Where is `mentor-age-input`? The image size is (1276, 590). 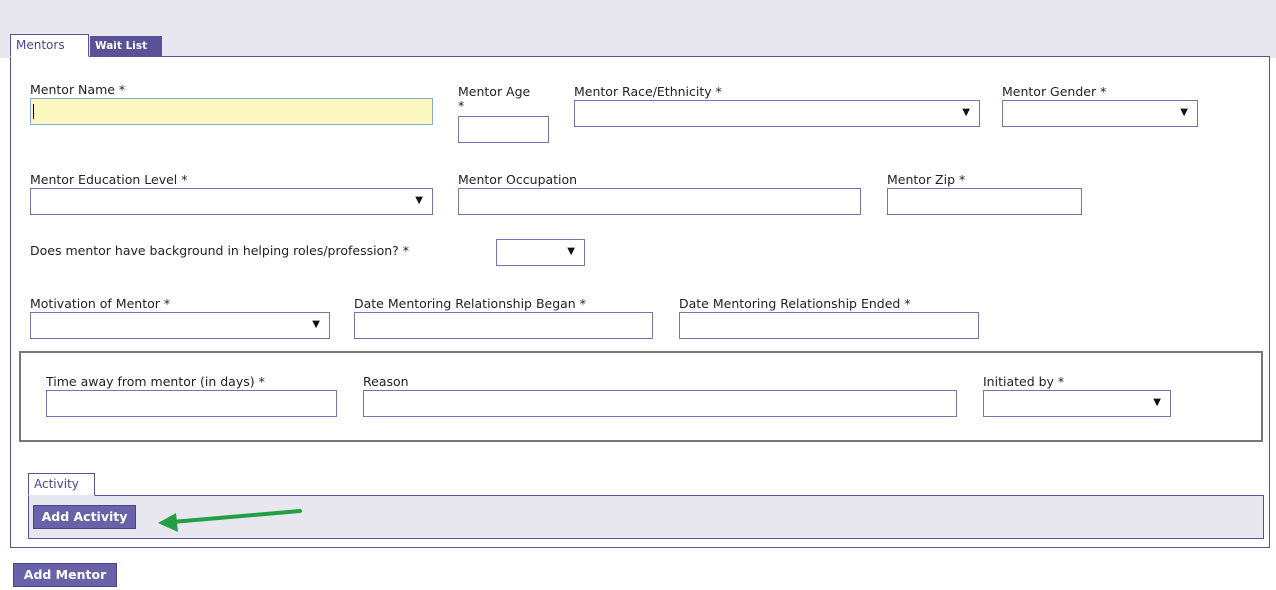
mentor-age-input is located at coordinates (503, 129).